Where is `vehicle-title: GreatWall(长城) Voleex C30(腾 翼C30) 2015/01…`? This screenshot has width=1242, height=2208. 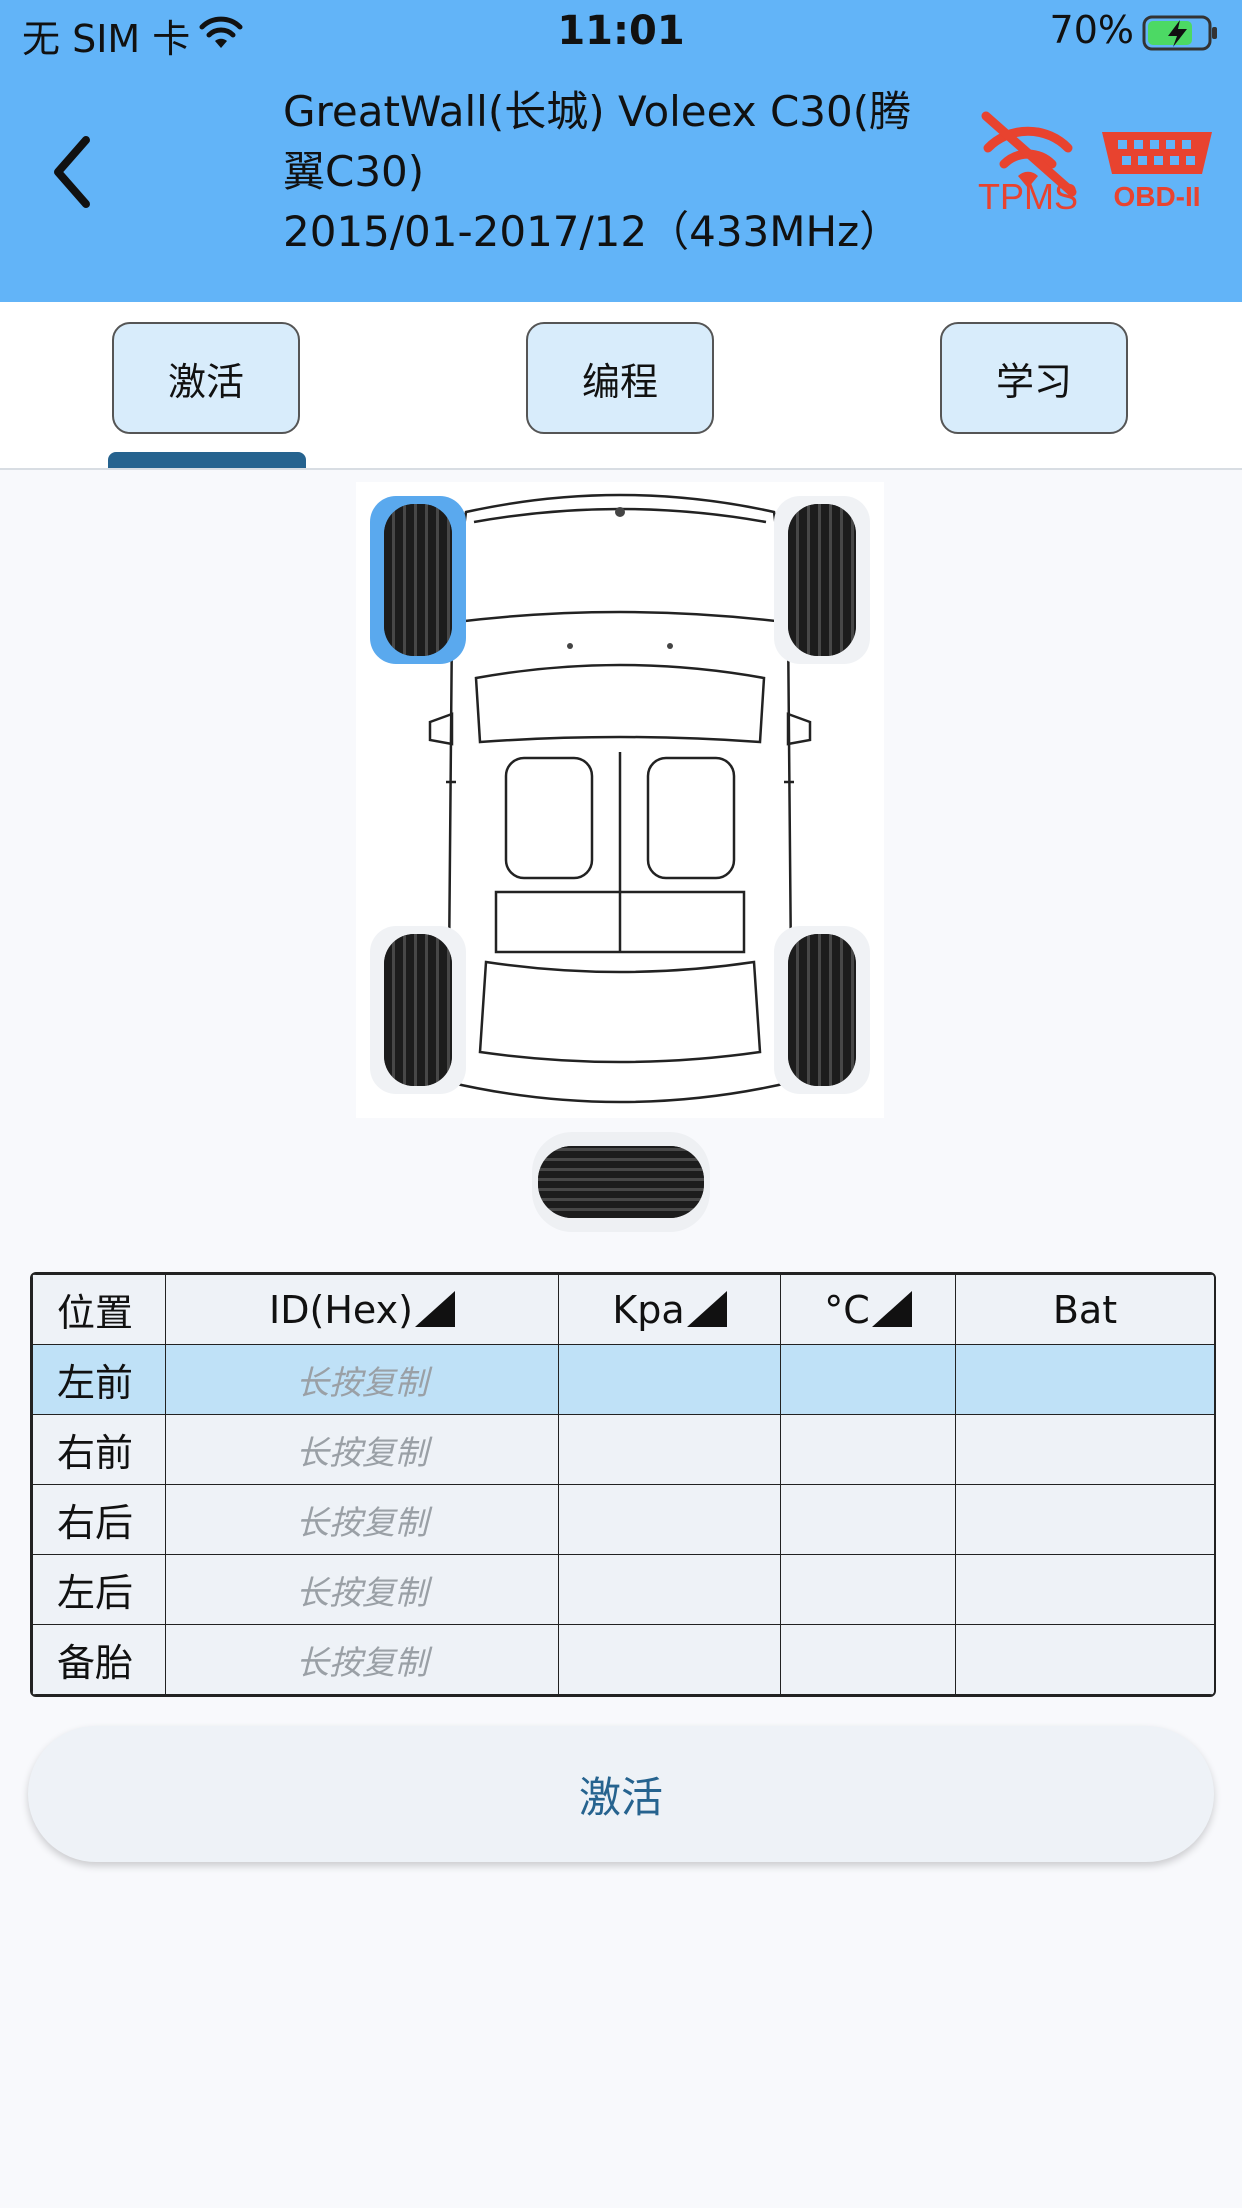 vehicle-title: GreatWall(长城) Voleex C30(腾 翼C30) 2015/01… is located at coordinates (628, 172).